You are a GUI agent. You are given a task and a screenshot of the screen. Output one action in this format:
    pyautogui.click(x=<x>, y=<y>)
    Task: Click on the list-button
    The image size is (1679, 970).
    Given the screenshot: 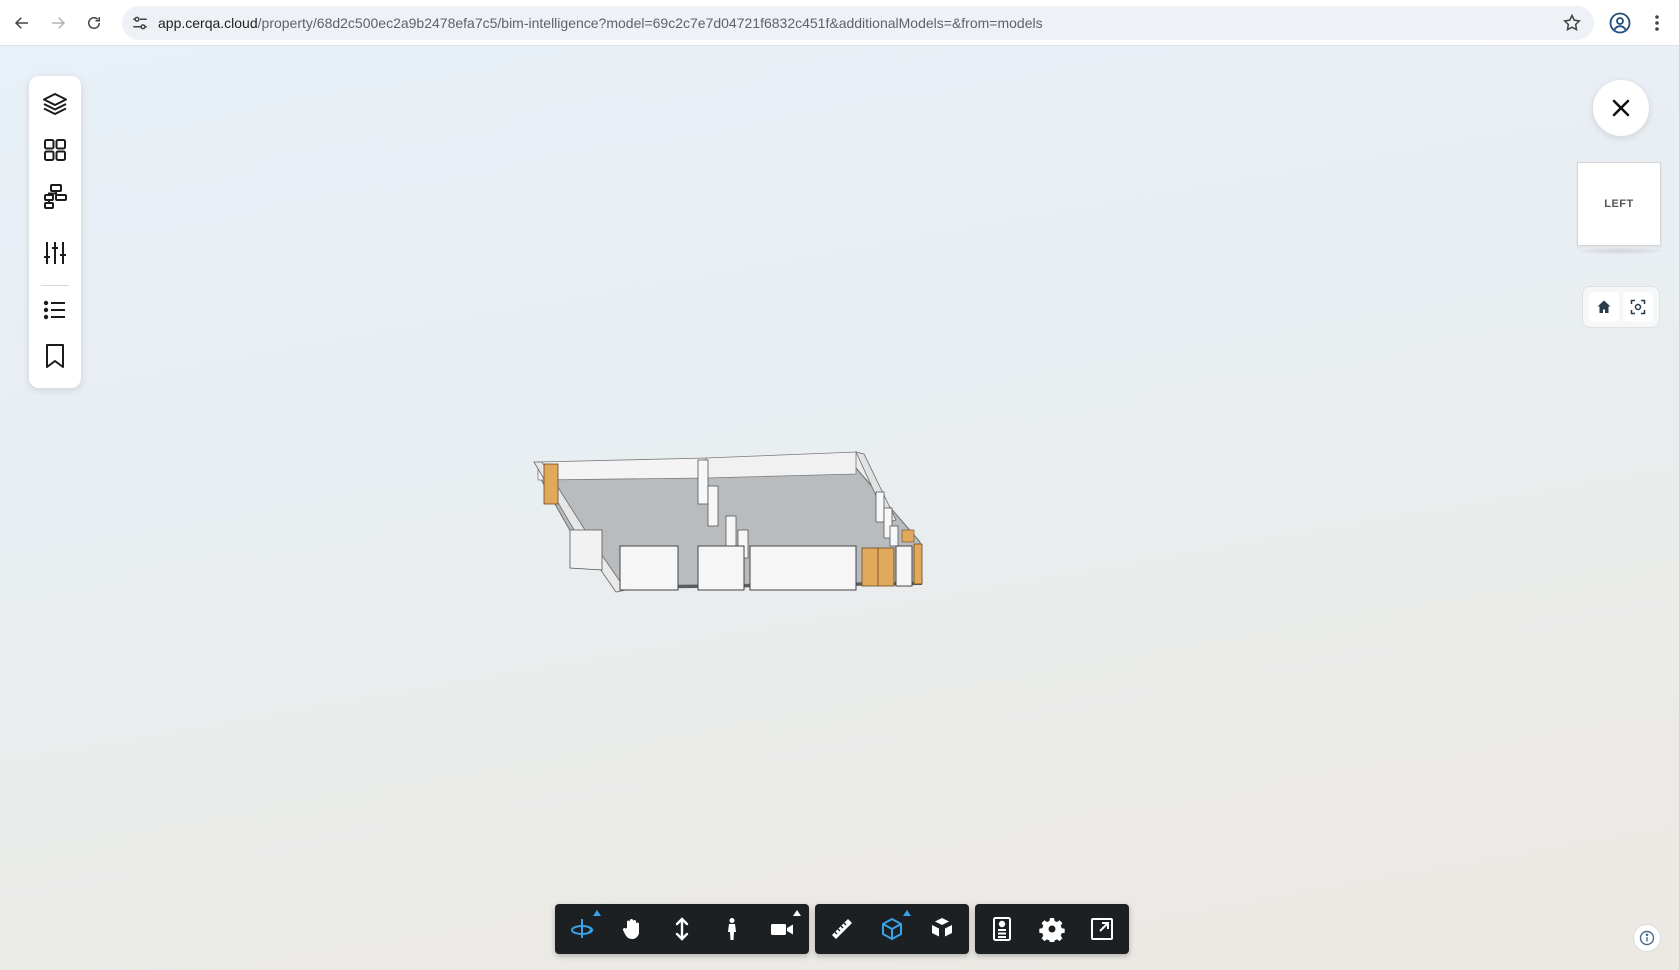 What is the action you would take?
    pyautogui.click(x=55, y=310)
    